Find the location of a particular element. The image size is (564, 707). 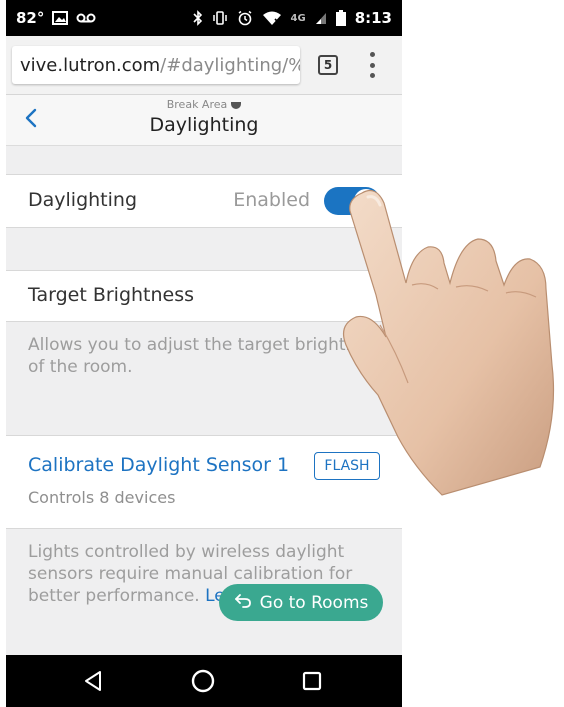

browser-toolbar: vive.lutron.com/#daylighting/%2F 5 is located at coordinates (204, 65).